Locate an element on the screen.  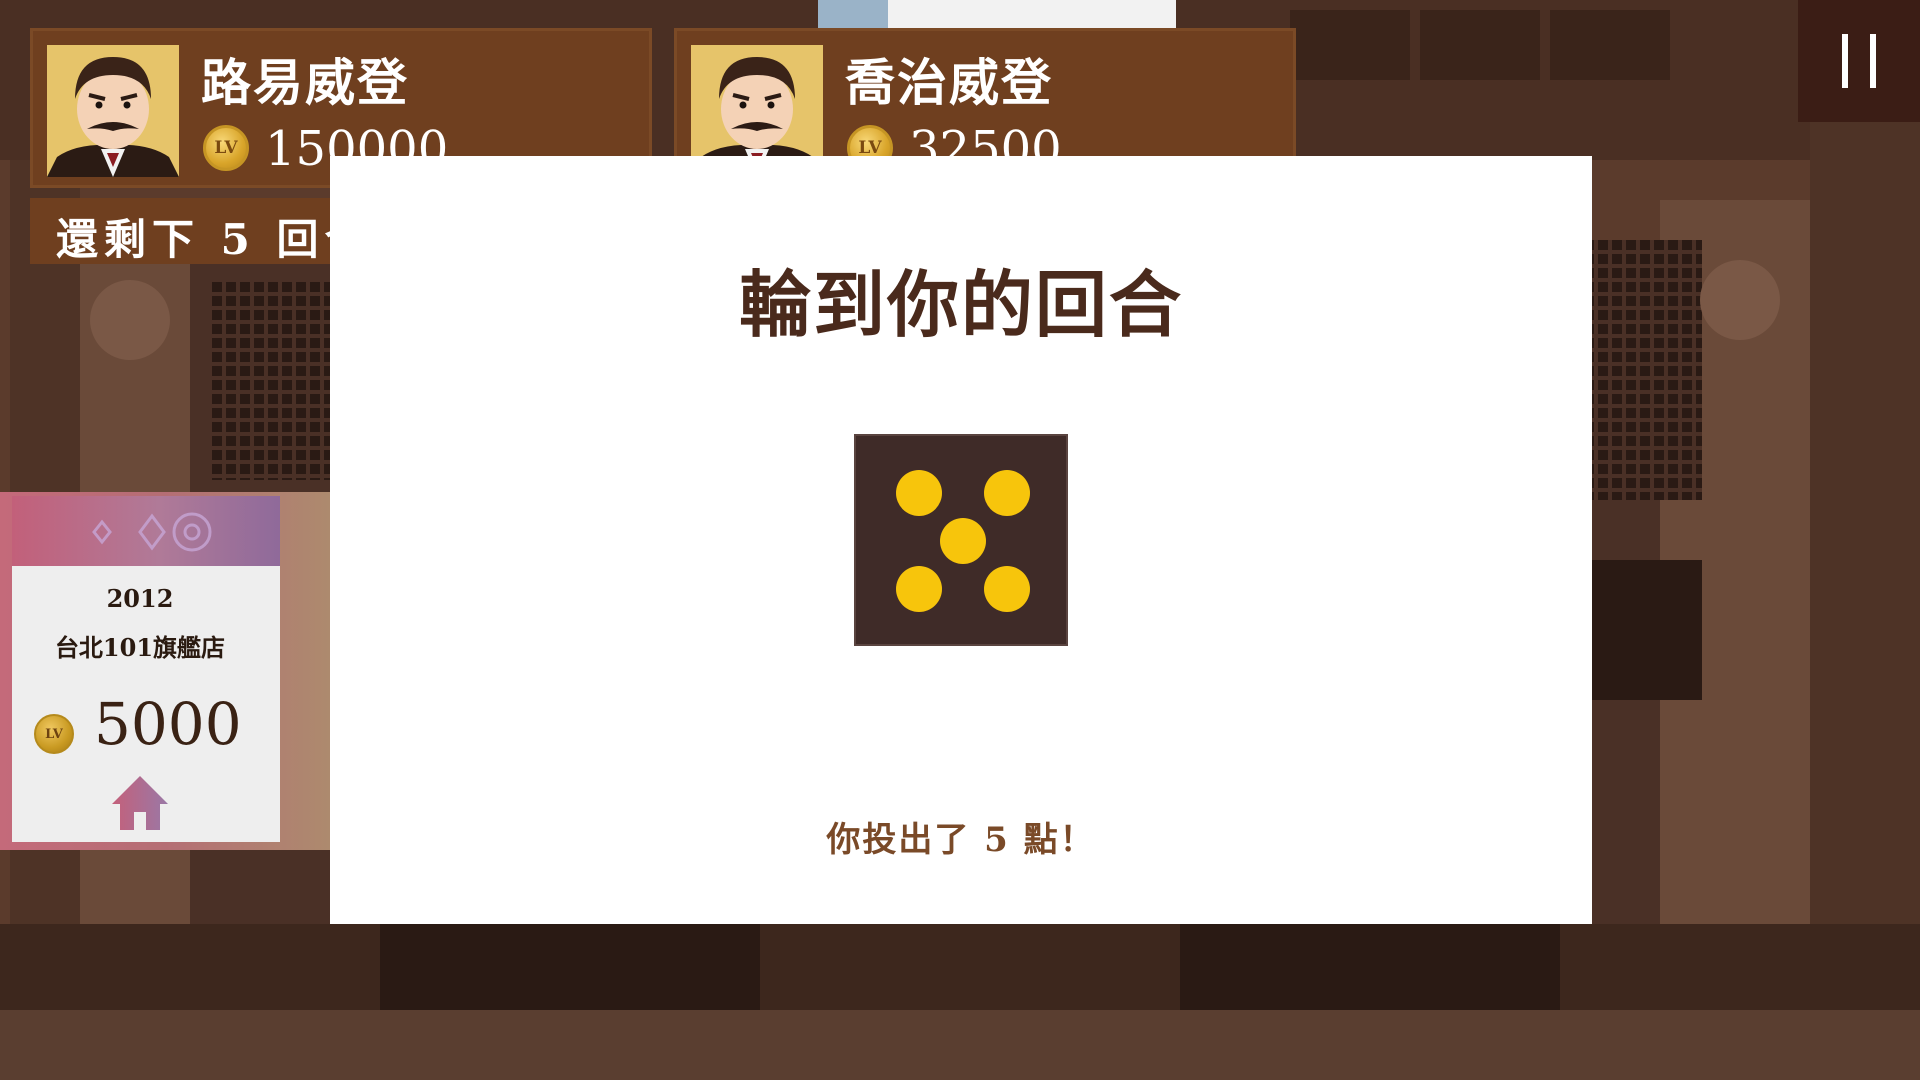
portrait-icon is located at coordinates (113, 111).